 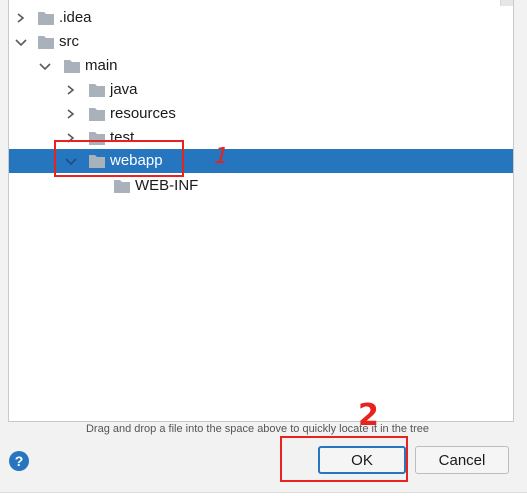 What do you see at coordinates (263, 494) in the screenshot?
I see `window-bottom-edge` at bounding box center [263, 494].